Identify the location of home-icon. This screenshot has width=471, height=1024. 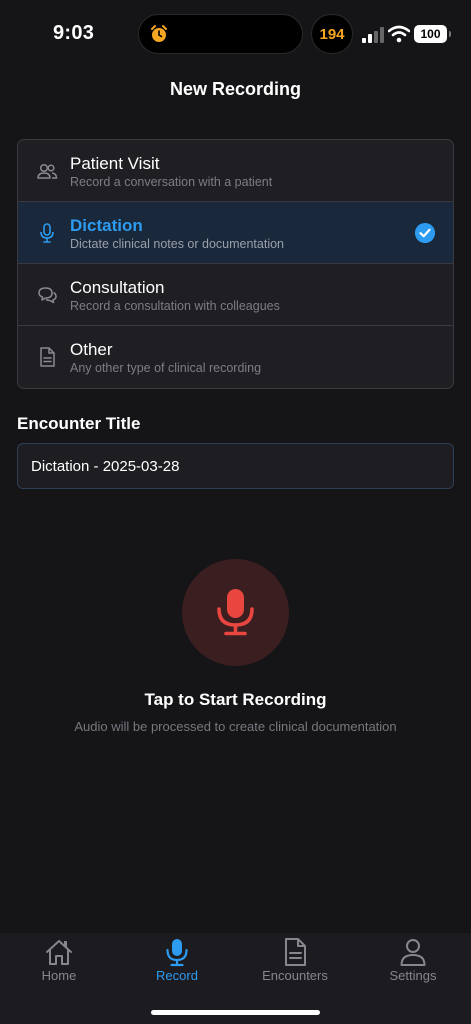
(59, 952).